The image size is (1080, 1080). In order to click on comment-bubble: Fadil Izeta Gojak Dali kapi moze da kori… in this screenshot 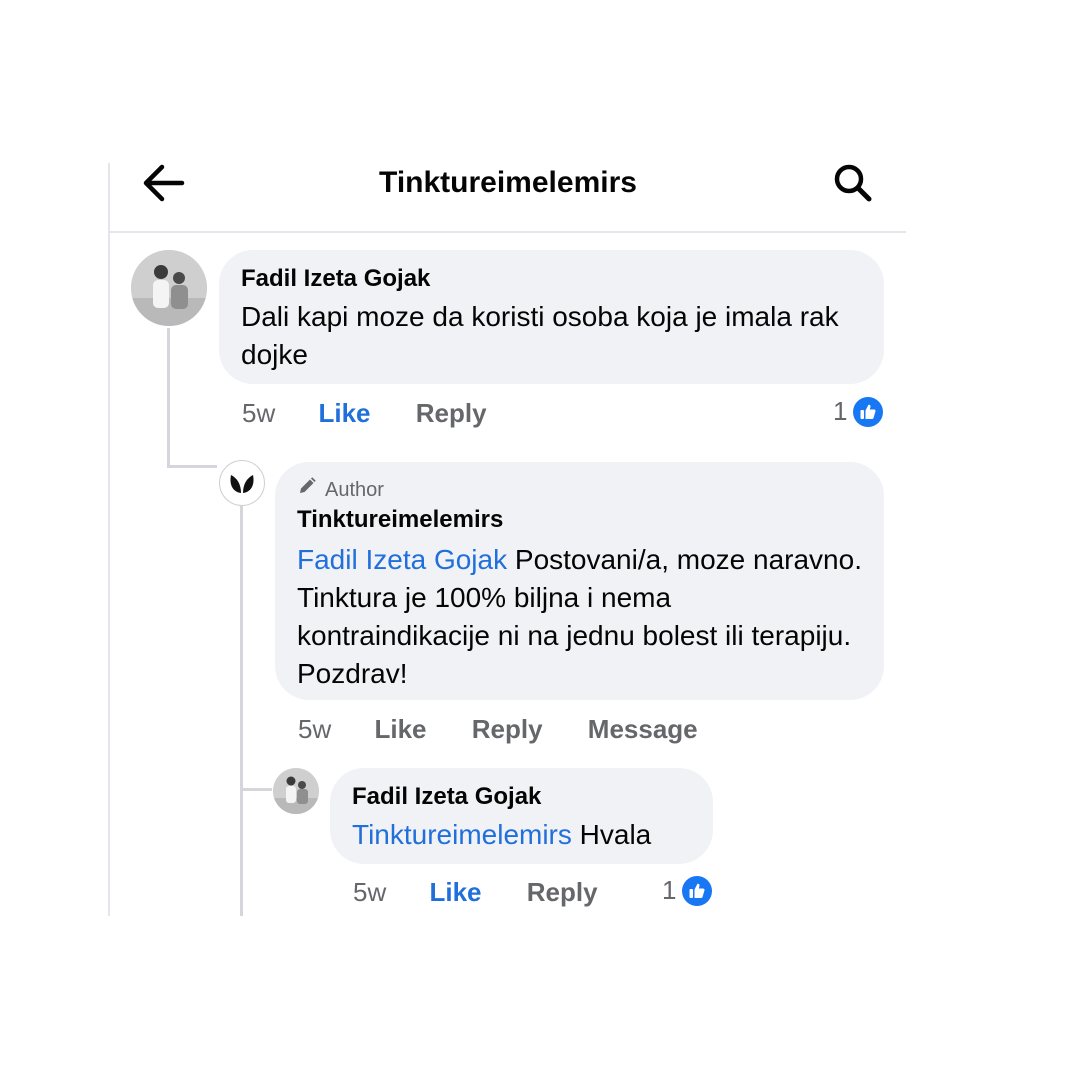, I will do `click(551, 317)`.